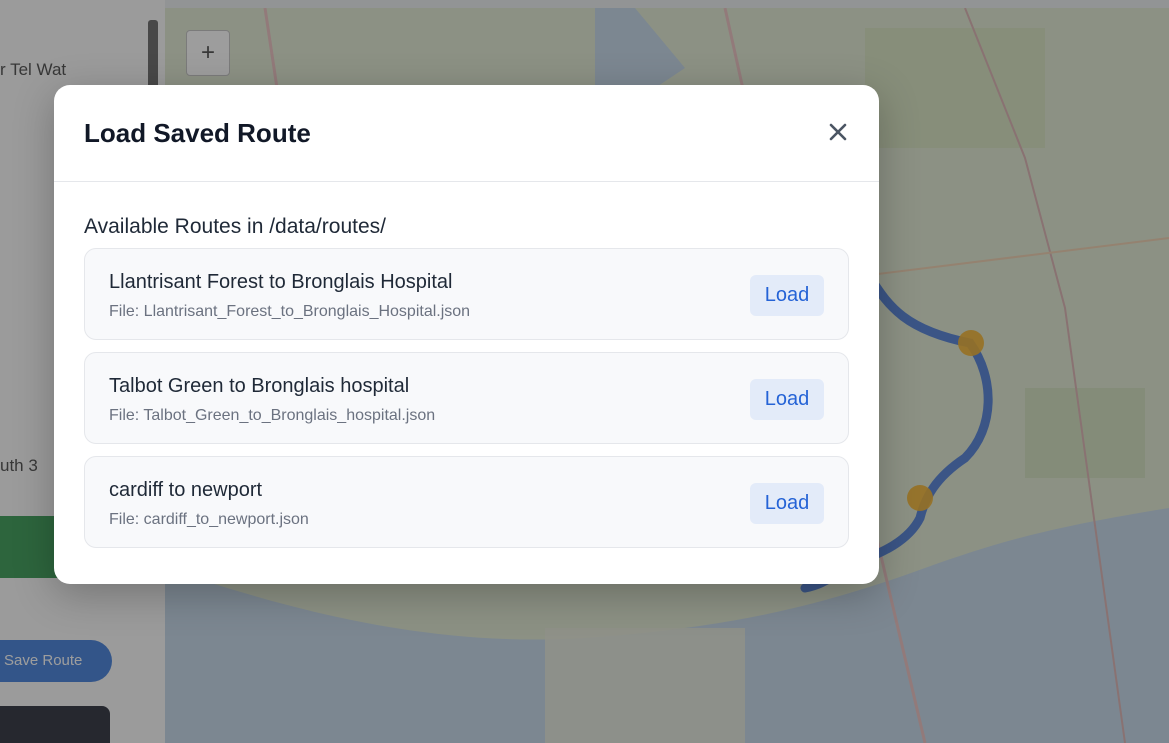 Image resolution: width=1169 pixels, height=743 pixels. What do you see at coordinates (209, 519) in the screenshot?
I see `route-file: File: cardiff_to_newport.json` at bounding box center [209, 519].